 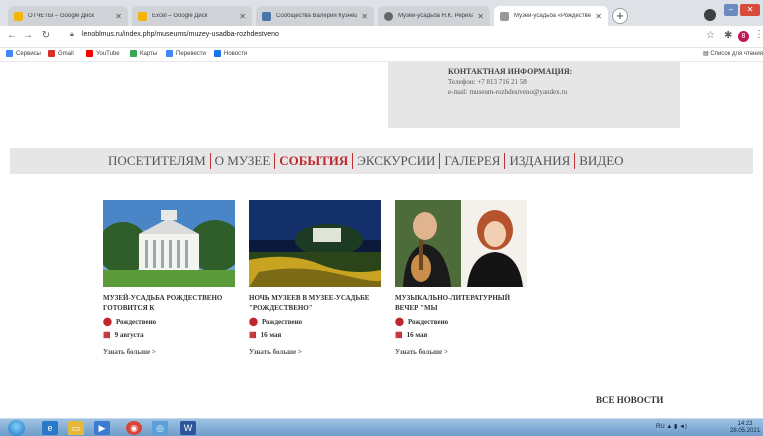 I want to click on translate-icon, so click(x=169, y=53).